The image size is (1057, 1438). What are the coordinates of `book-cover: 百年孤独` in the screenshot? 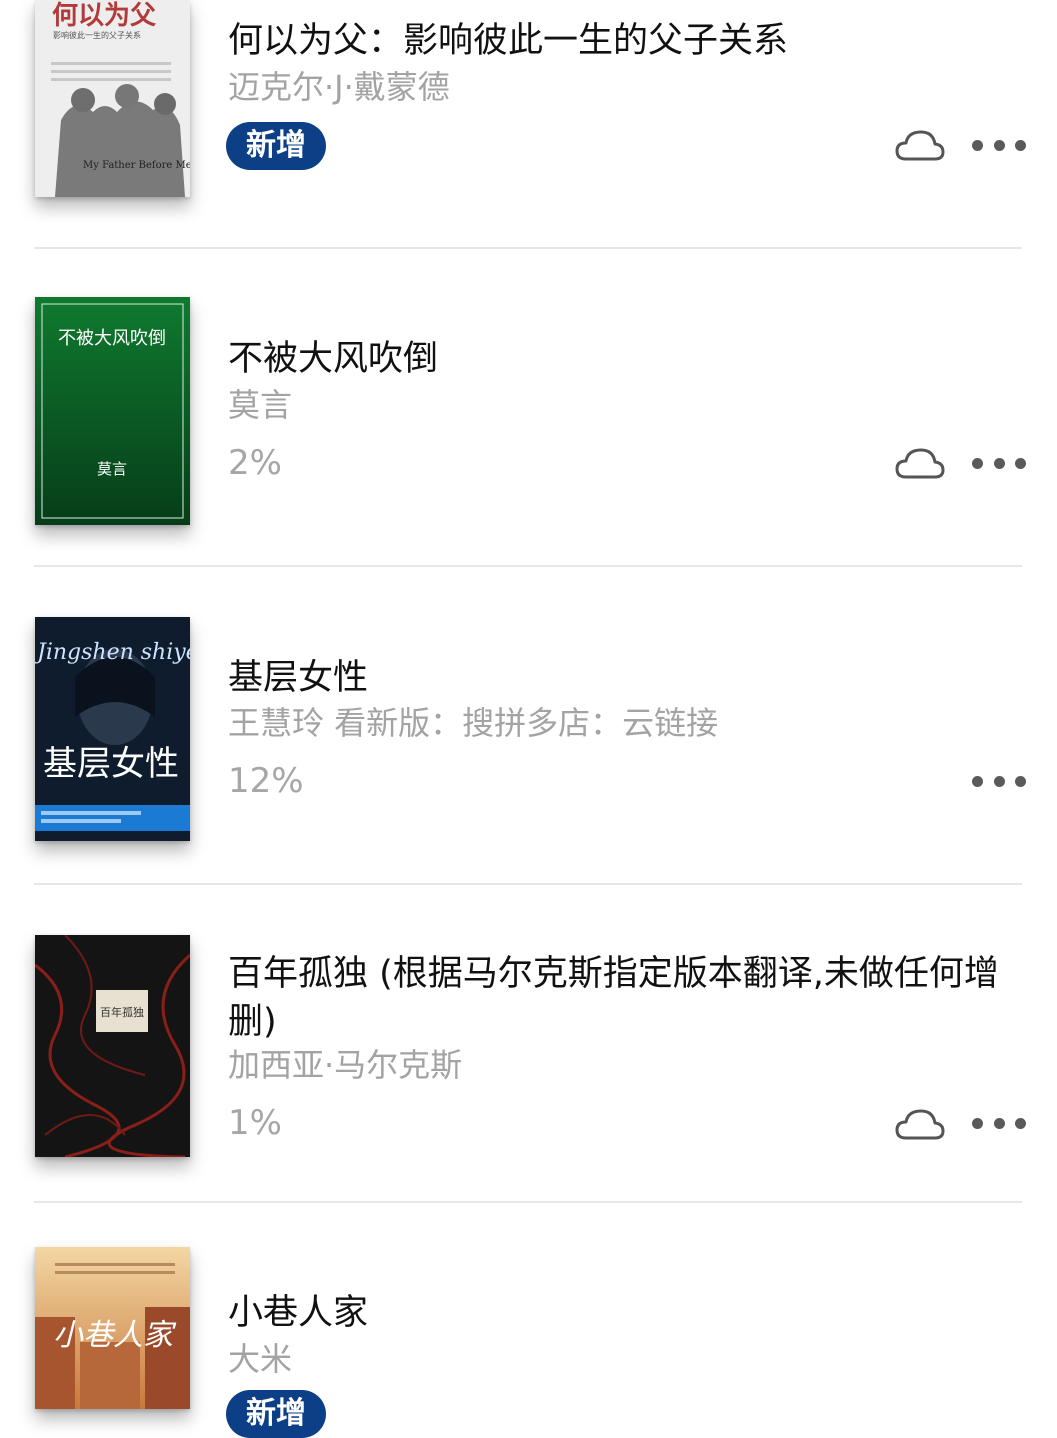 It's located at (112, 1046).